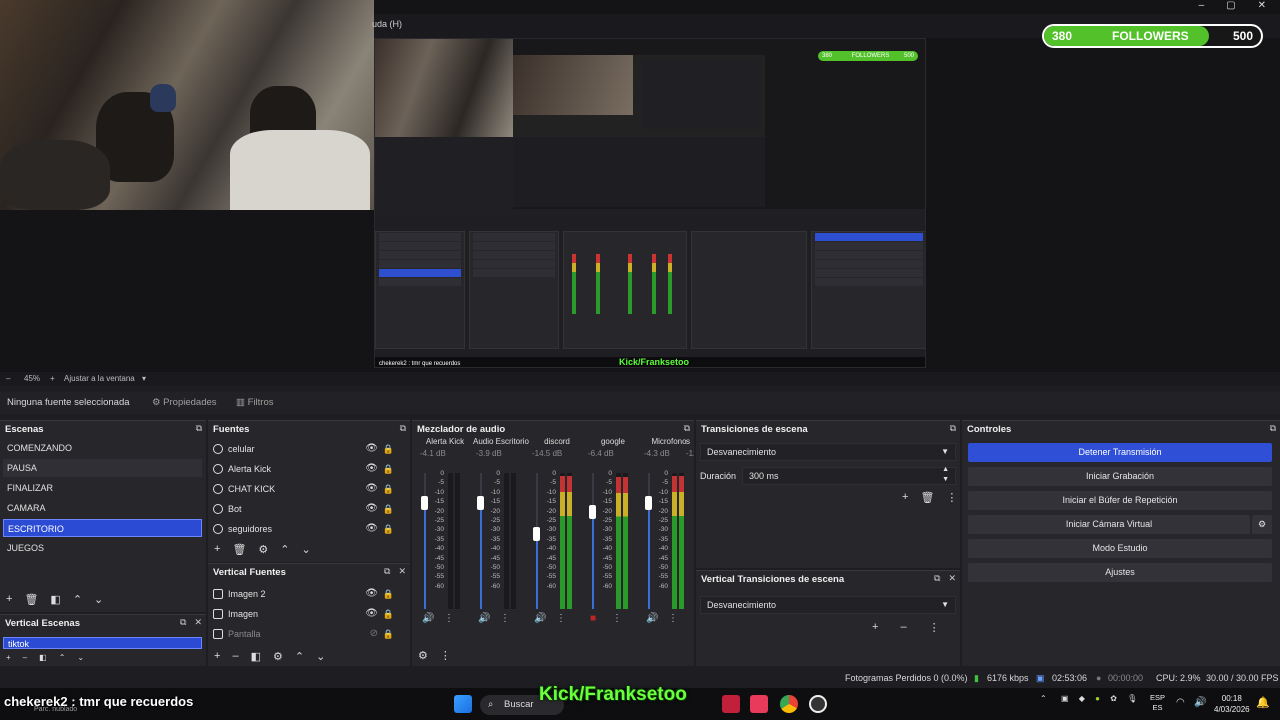 This screenshot has height=720, width=1280. I want to click on start-recording-button: Iniciar Grabación, so click(1120, 476).